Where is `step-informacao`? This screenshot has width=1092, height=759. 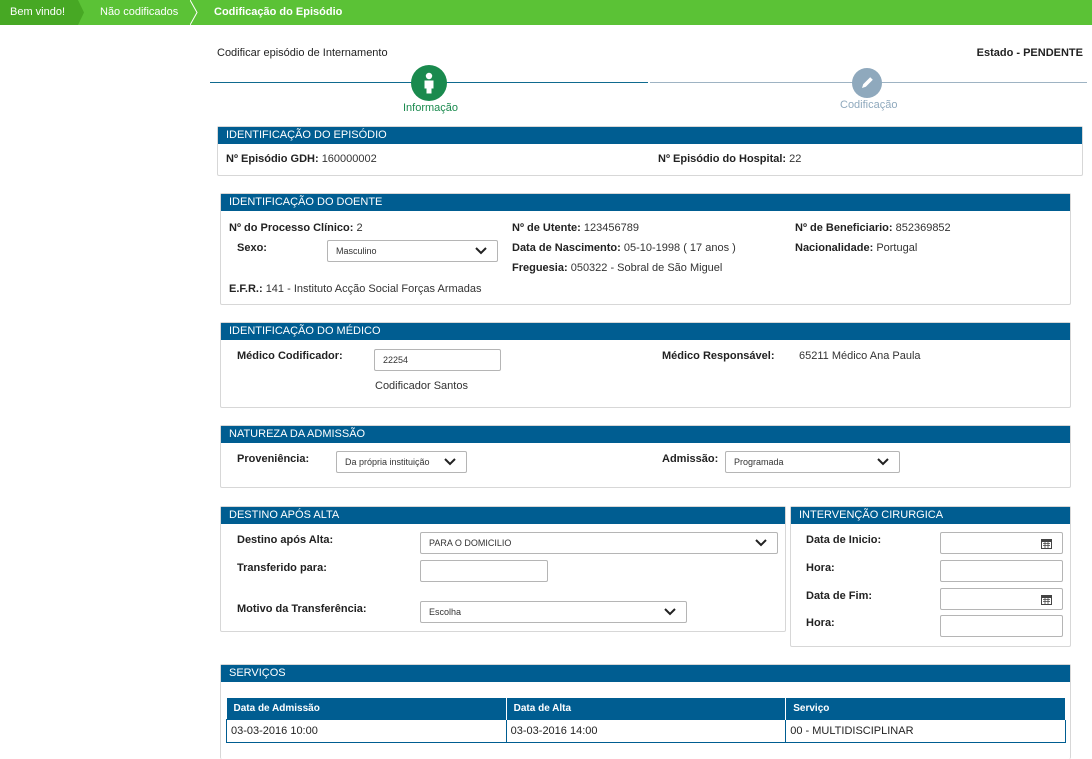
step-informacao is located at coordinates (429, 83).